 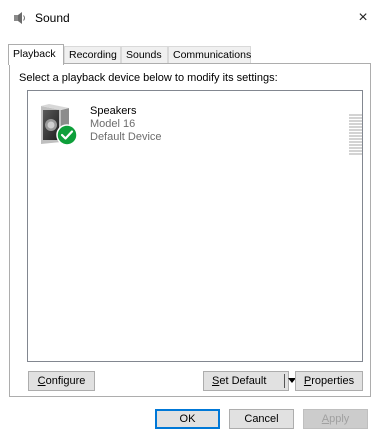 I want to click on green-check-icon, so click(x=67, y=135).